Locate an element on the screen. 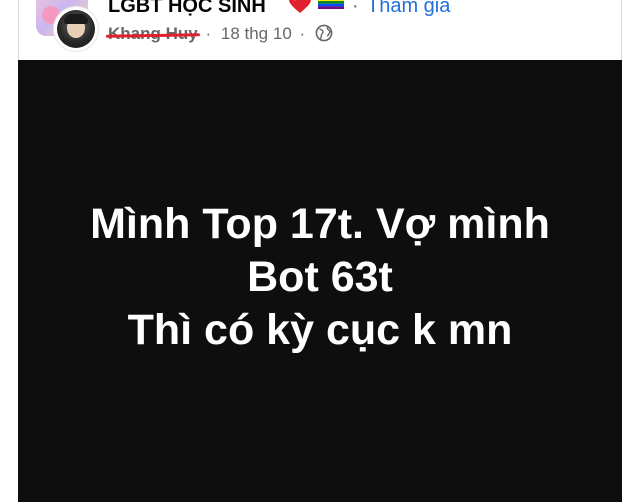 The image size is (640, 502). user-avatar is located at coordinates (76, 29).